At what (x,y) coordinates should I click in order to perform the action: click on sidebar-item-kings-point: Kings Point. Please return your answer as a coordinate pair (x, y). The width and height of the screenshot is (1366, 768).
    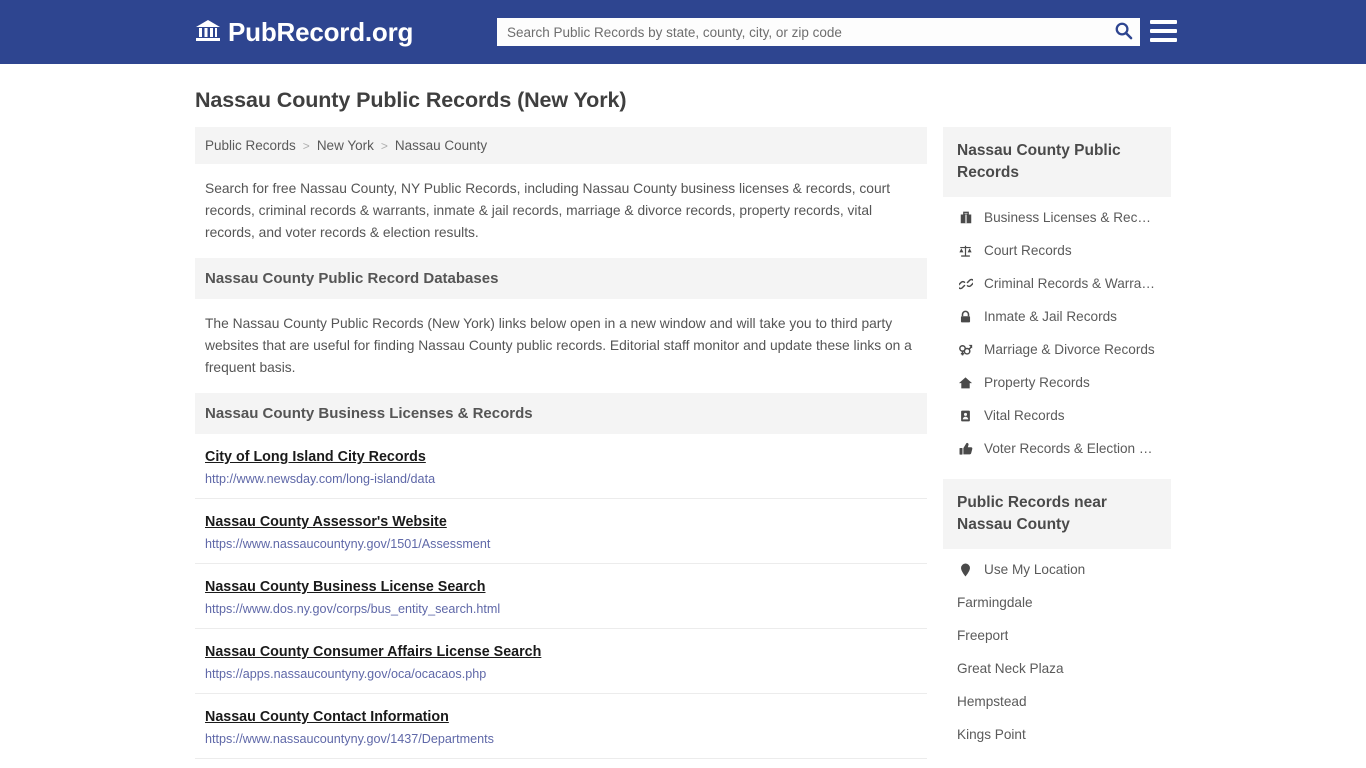
    Looking at the image, I should click on (1057, 734).